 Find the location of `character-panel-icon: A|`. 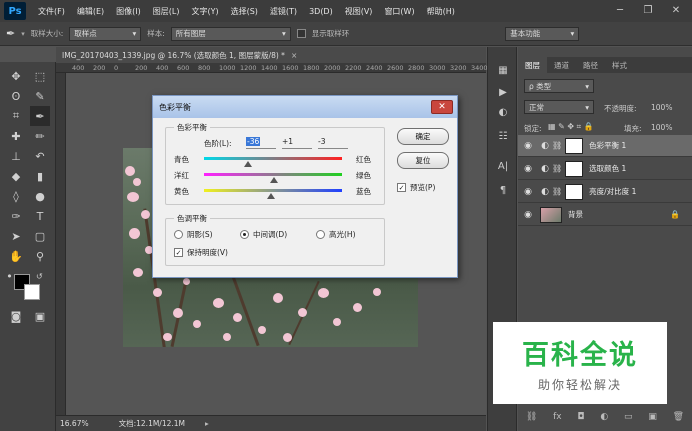

character-panel-icon: A| is located at coordinates (503, 166).